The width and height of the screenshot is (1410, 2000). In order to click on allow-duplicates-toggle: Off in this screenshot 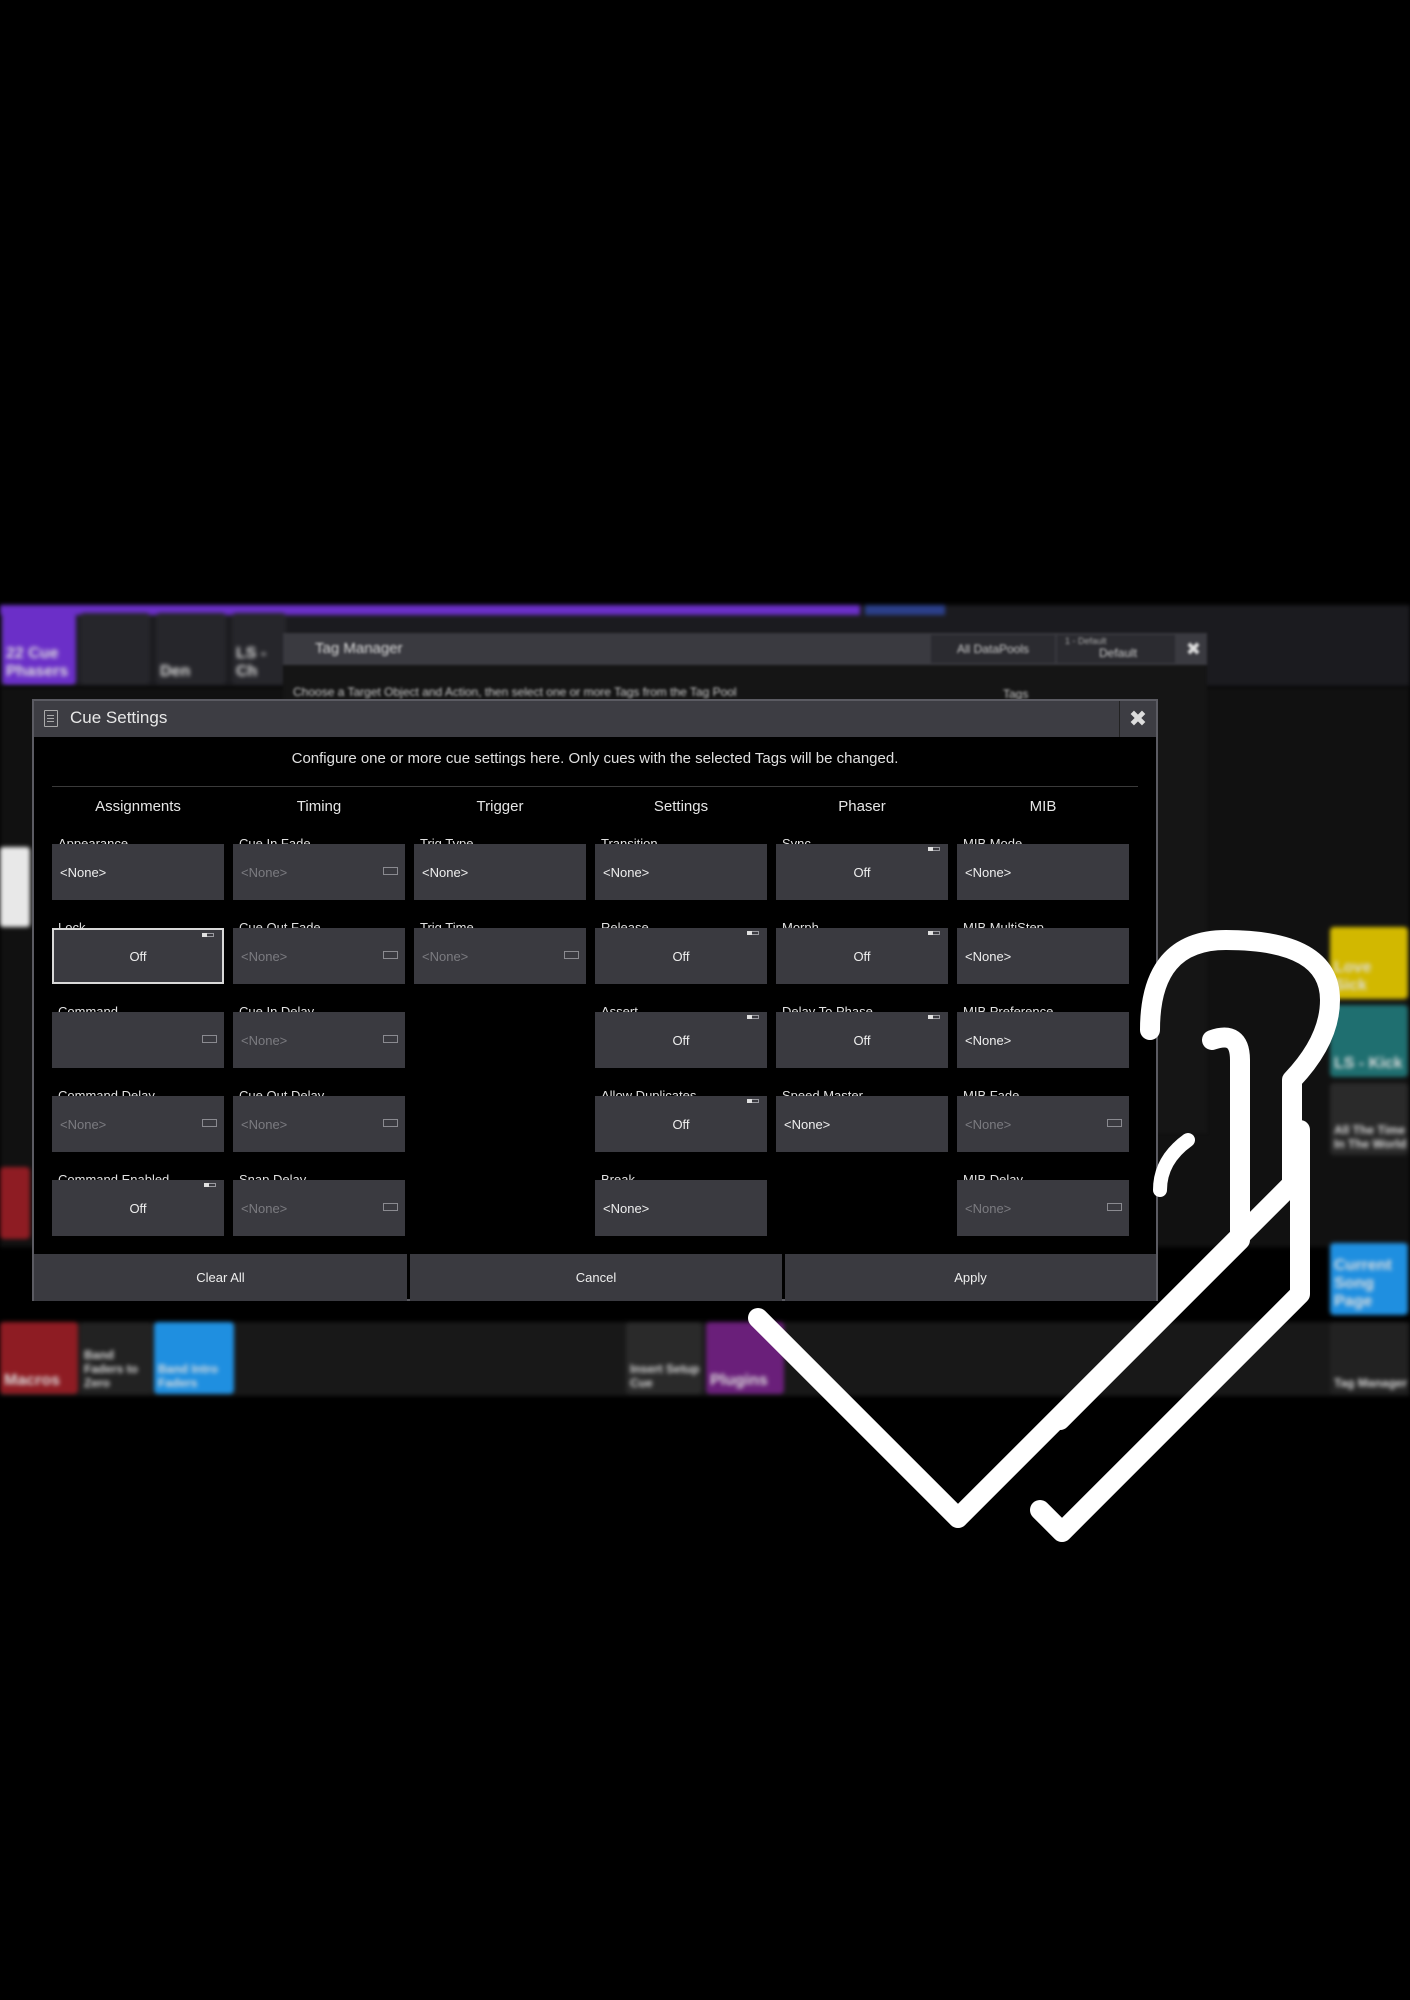, I will do `click(681, 1124)`.